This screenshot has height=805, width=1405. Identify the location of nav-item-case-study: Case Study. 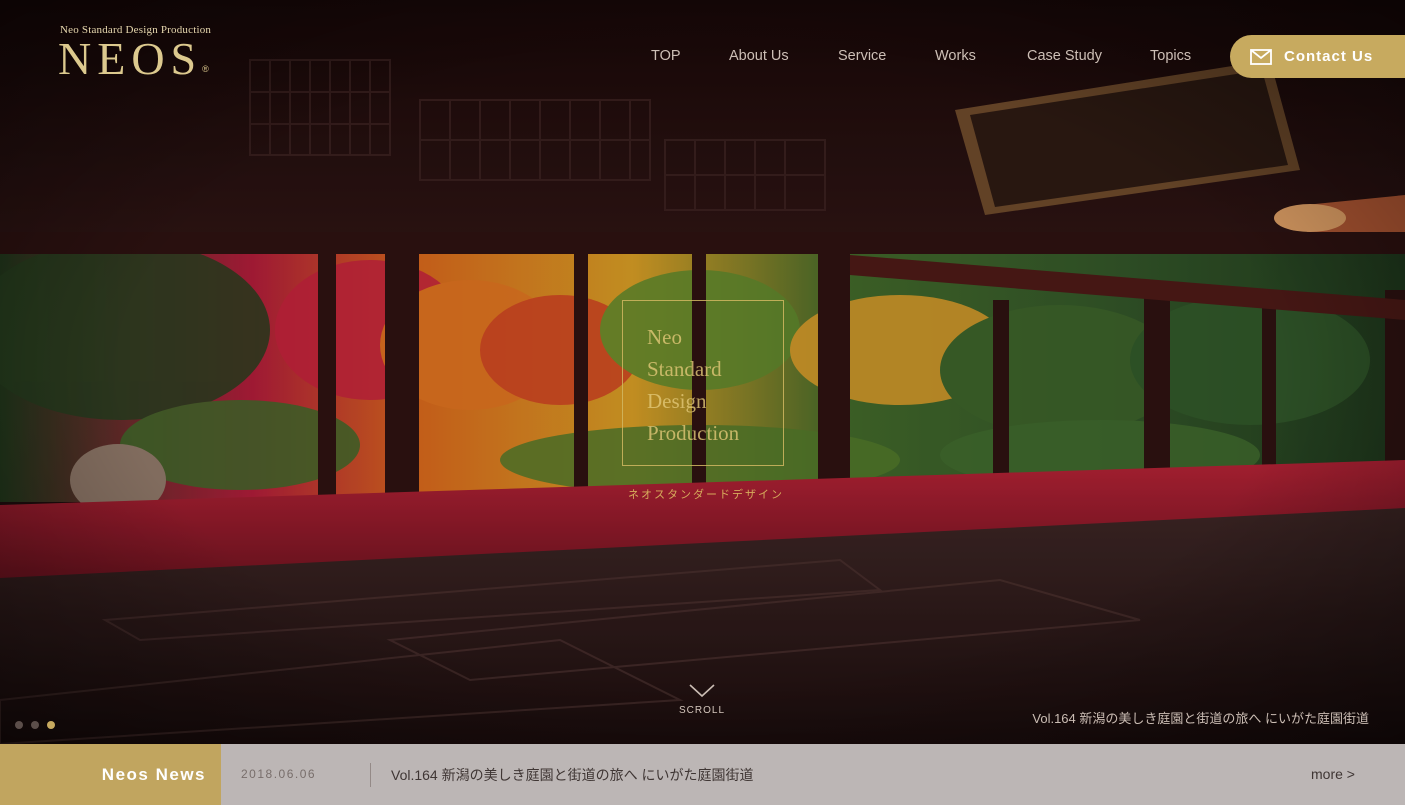
(1064, 56).